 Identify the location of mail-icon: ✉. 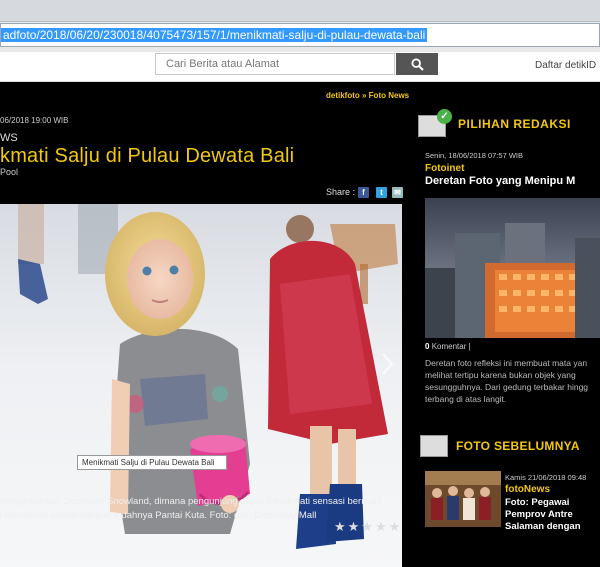
(397, 192).